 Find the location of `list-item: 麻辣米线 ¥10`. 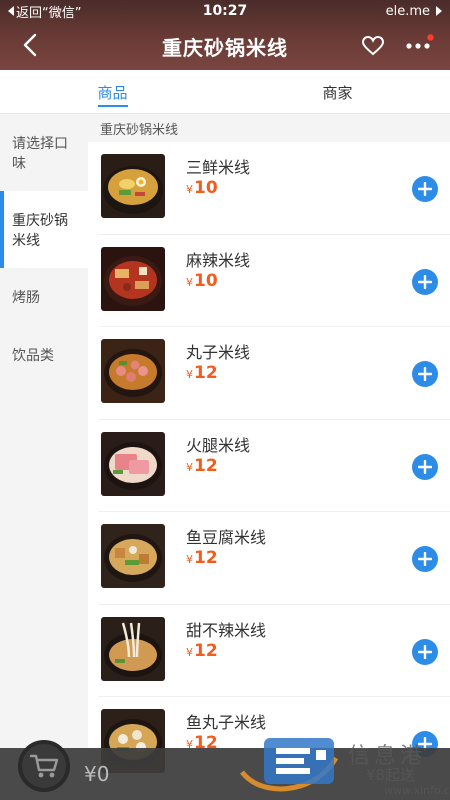

list-item: 麻辣米线 ¥10 is located at coordinates (274, 281).